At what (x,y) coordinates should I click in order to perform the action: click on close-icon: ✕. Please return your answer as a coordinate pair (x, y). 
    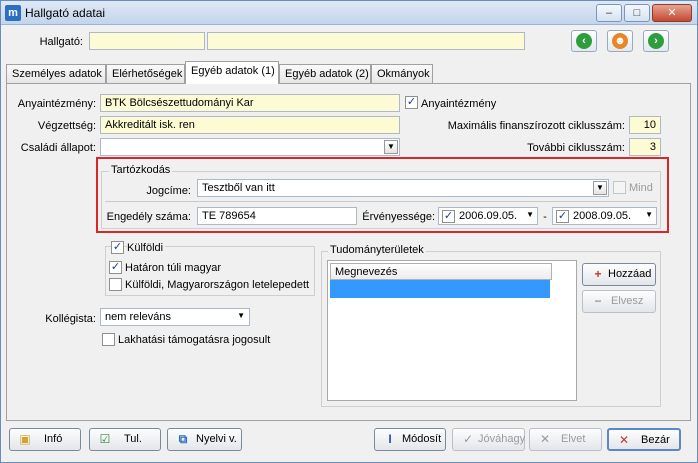
    Looking at the image, I should click on (624, 440).